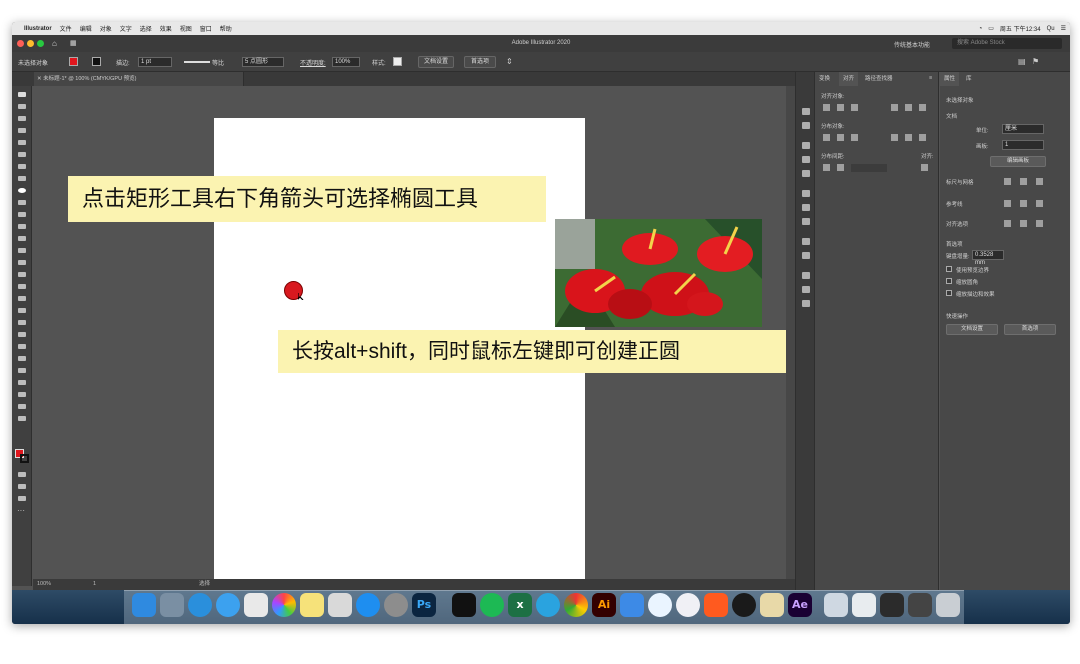 This screenshot has width=1080, height=664. What do you see at coordinates (22, 346) in the screenshot?
I see `blend-tool-icon` at bounding box center [22, 346].